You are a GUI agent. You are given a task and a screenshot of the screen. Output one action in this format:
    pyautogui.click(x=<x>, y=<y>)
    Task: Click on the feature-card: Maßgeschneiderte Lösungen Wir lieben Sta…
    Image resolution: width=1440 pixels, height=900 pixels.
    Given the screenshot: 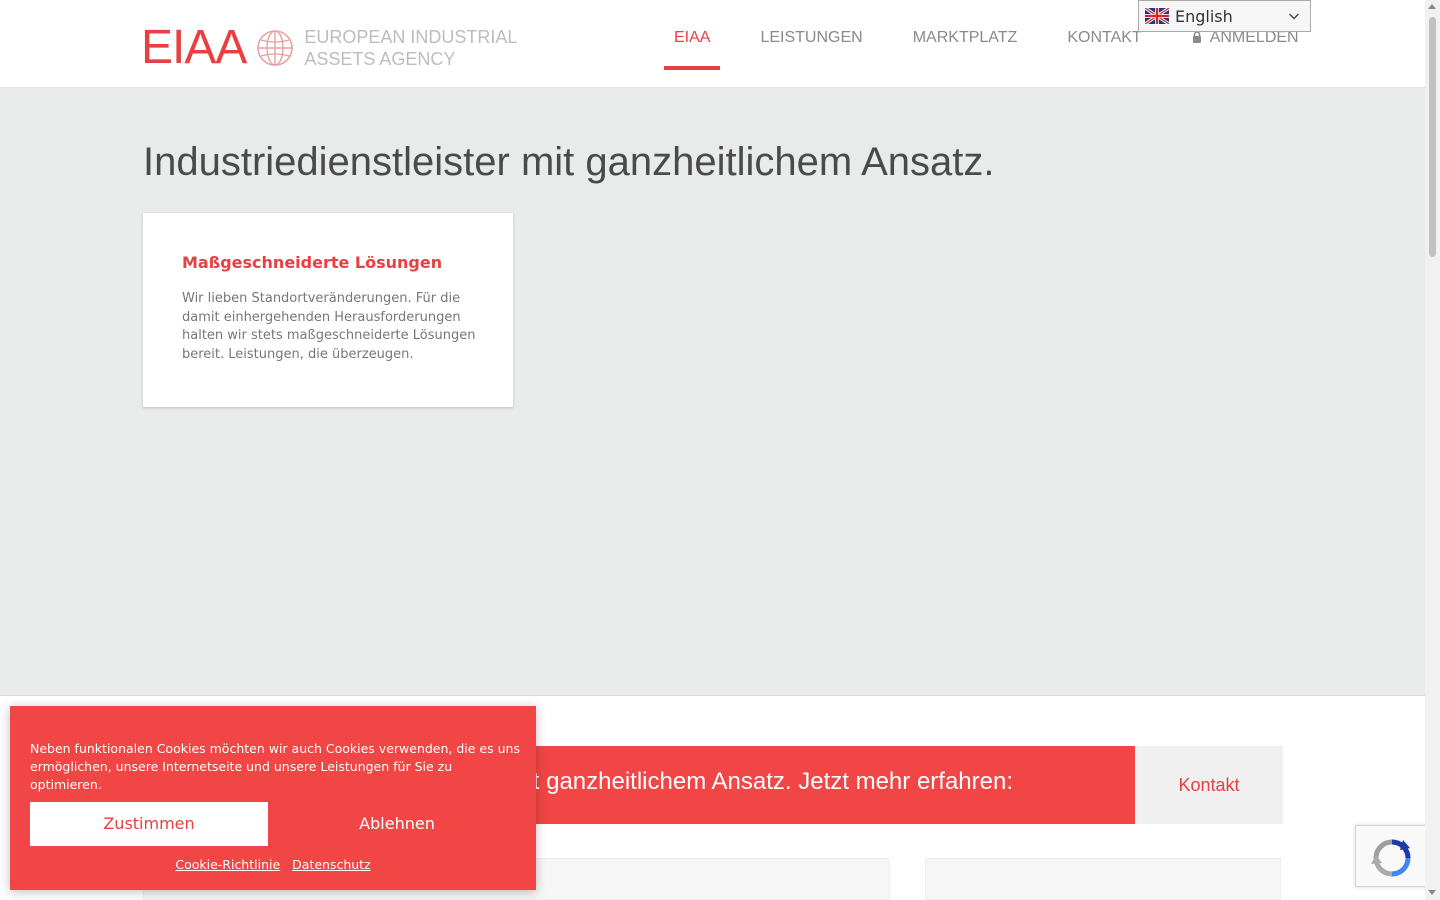 What is the action you would take?
    pyautogui.click(x=328, y=310)
    